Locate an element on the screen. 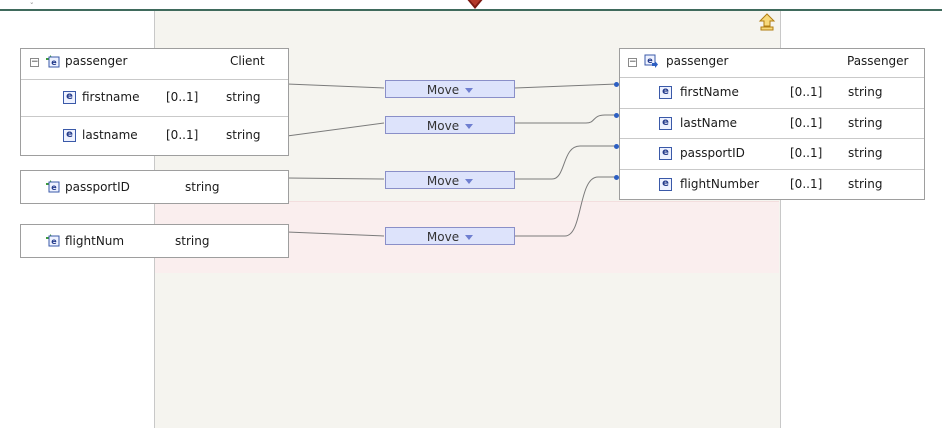 The image size is (942, 428). source-group-header: passenger Client is located at coordinates (175, 61).